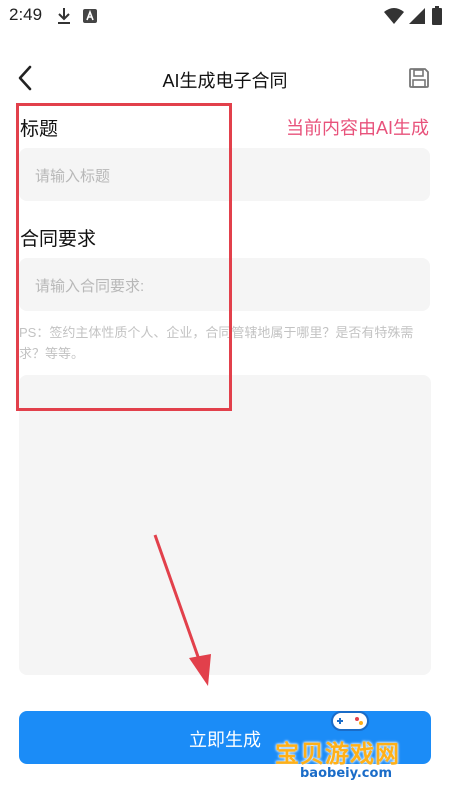 This screenshot has width=450, height=800. I want to click on requirements-hint: PS：签约主体性质个人、企业，合同管辖地属于哪里？是否有特殊需求？等等。, so click(216, 343).